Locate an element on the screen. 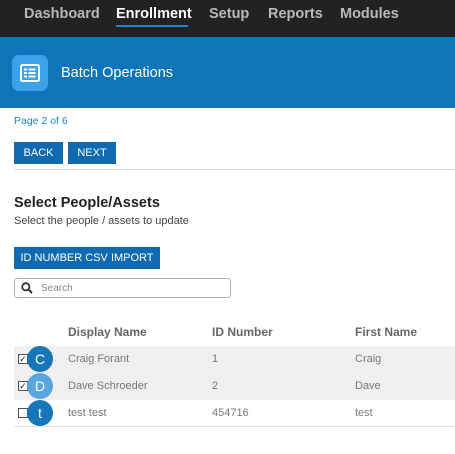  cell-first-name: Dave is located at coordinates (368, 386).